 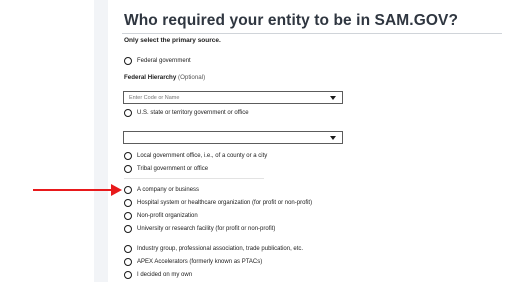 I want to click on option-label: A company or business, so click(x=168, y=190).